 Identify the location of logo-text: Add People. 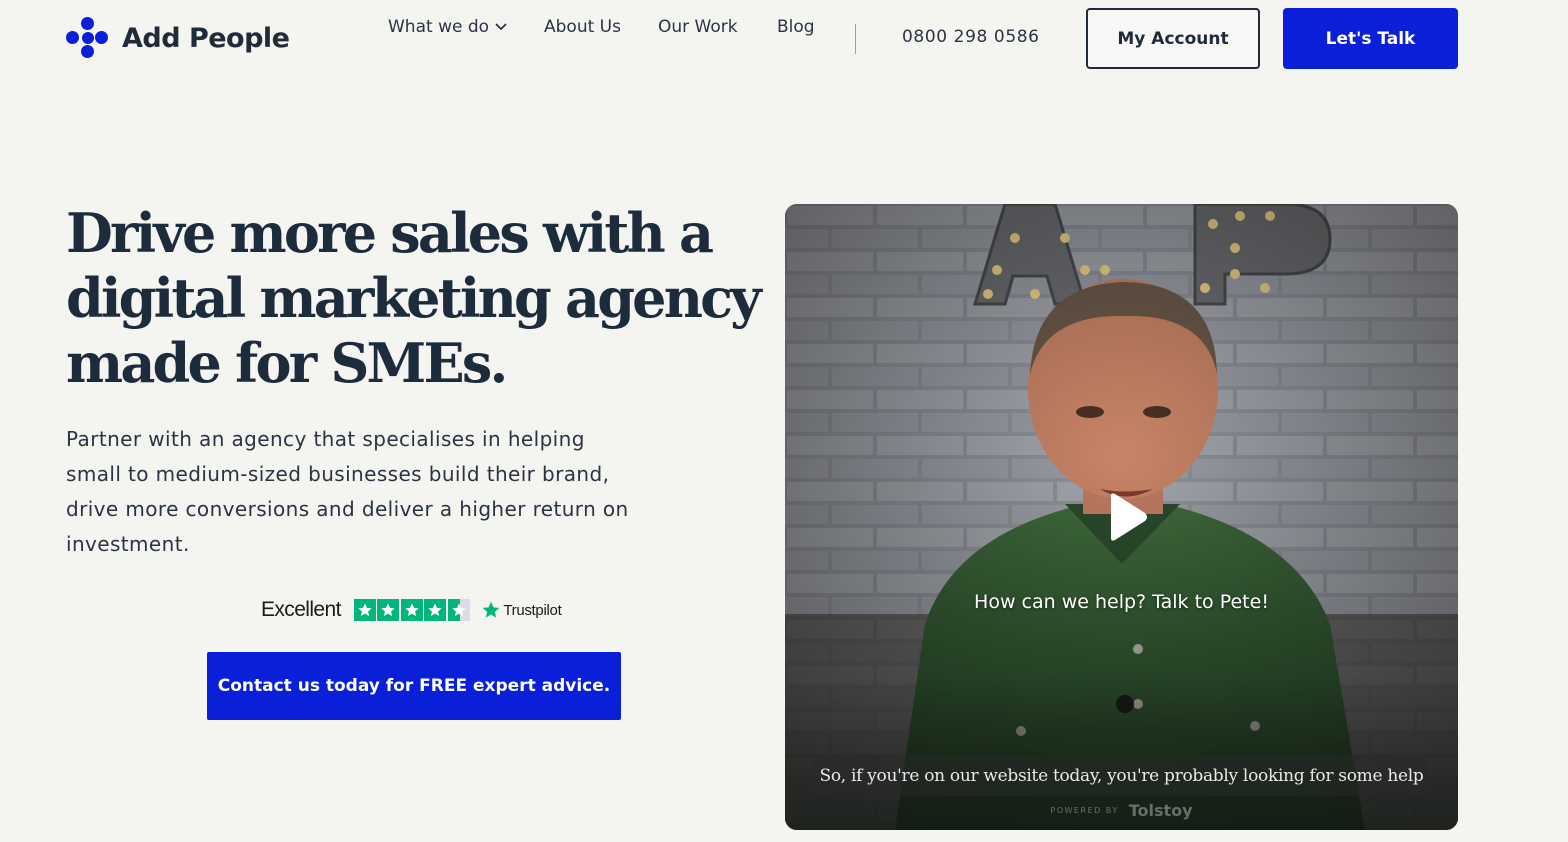
(206, 38).